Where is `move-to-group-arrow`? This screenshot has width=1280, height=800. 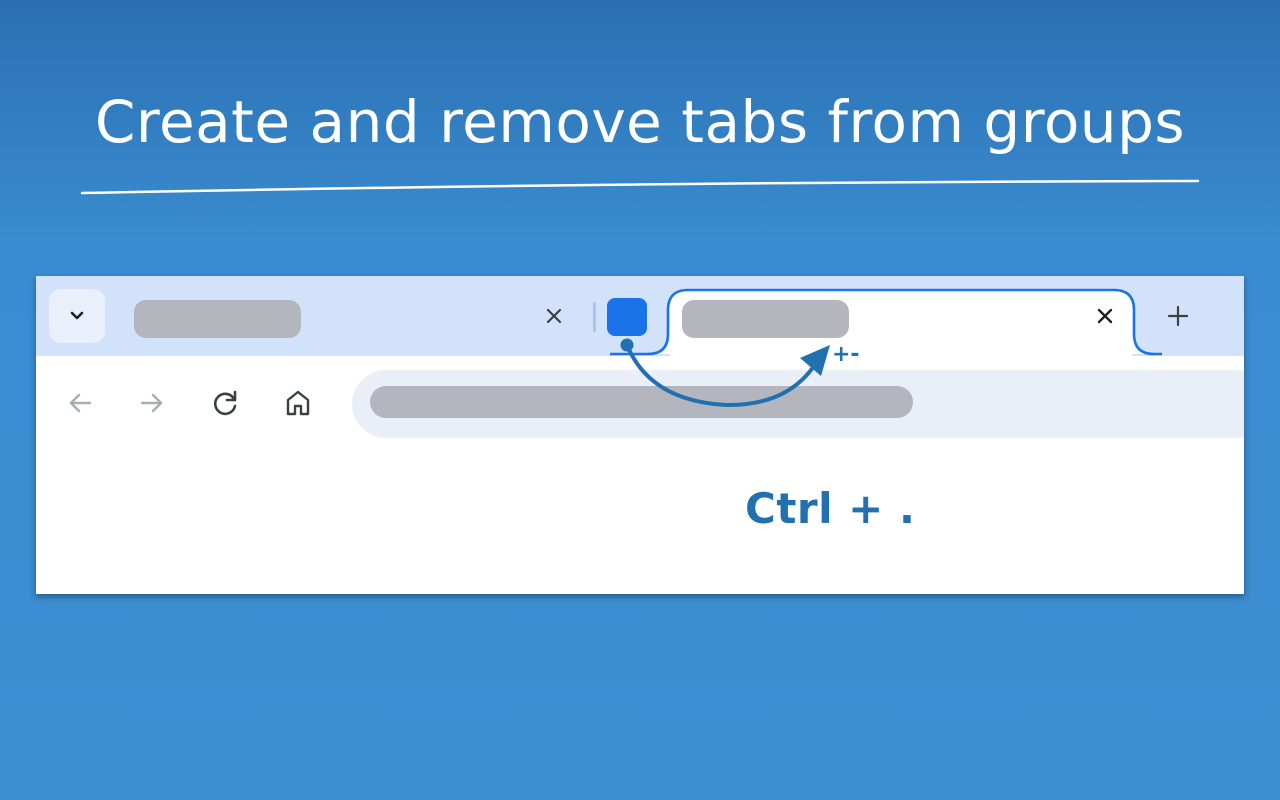
move-to-group-arrow is located at coordinates (725, 373).